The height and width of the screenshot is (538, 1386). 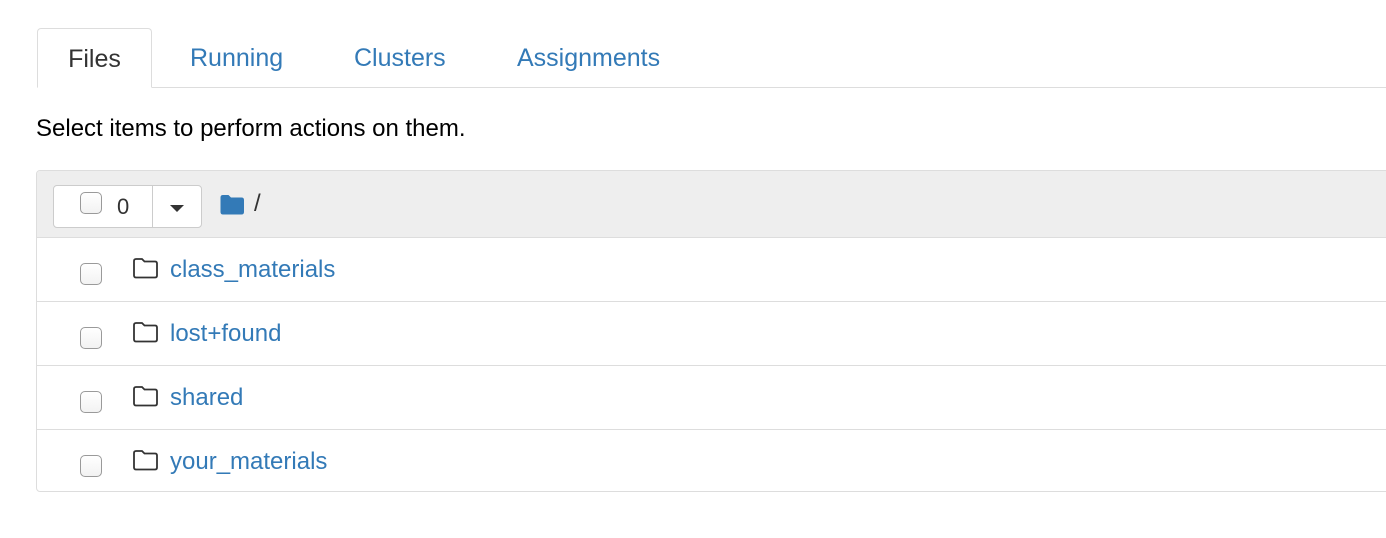 I want to click on tab-assignments: Assignments, so click(x=588, y=57).